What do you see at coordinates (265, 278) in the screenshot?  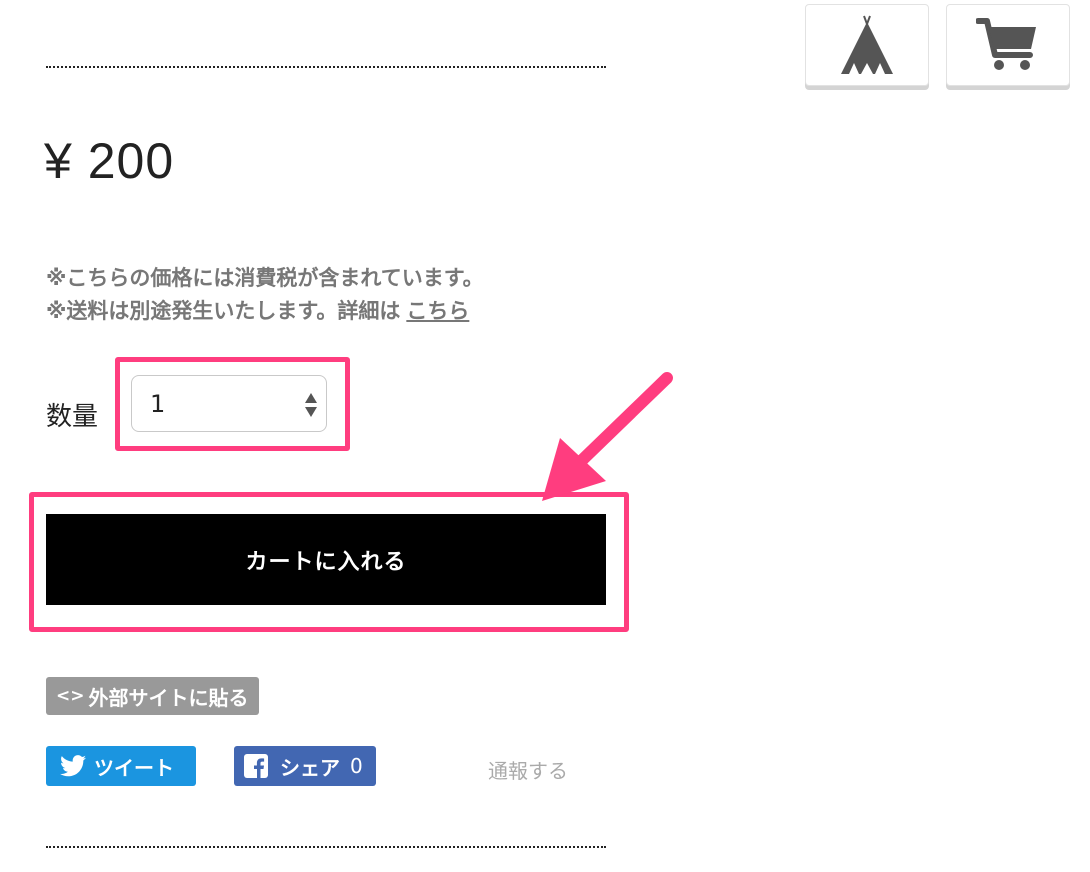 I see `tax-note: ※こちらの価格には消費税が含まれています。` at bounding box center [265, 278].